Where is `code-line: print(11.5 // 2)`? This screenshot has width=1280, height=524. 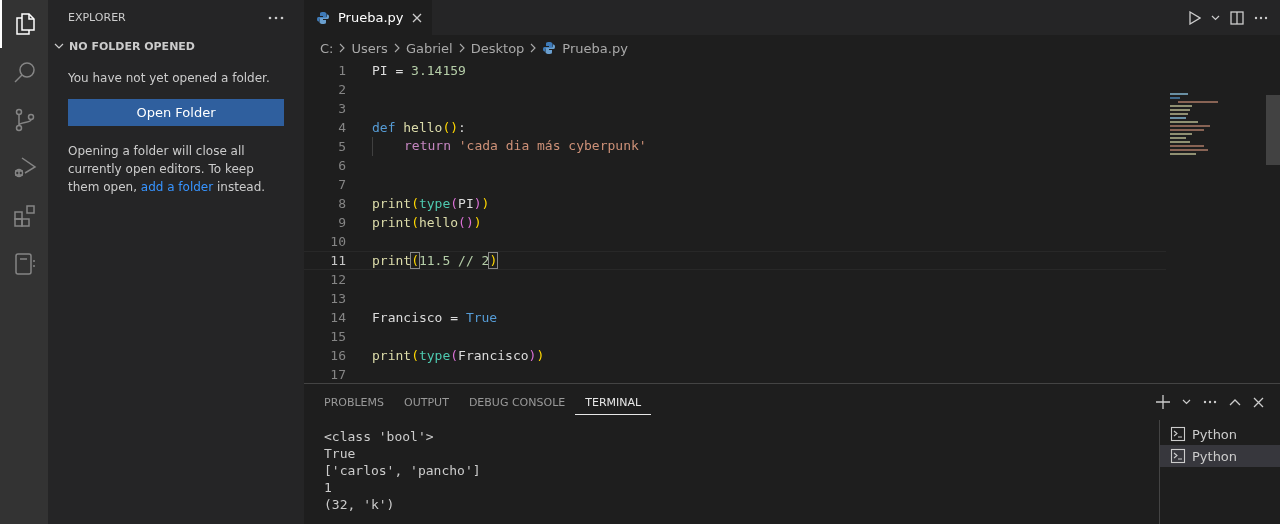 code-line: print(11.5 // 2) is located at coordinates (435, 260).